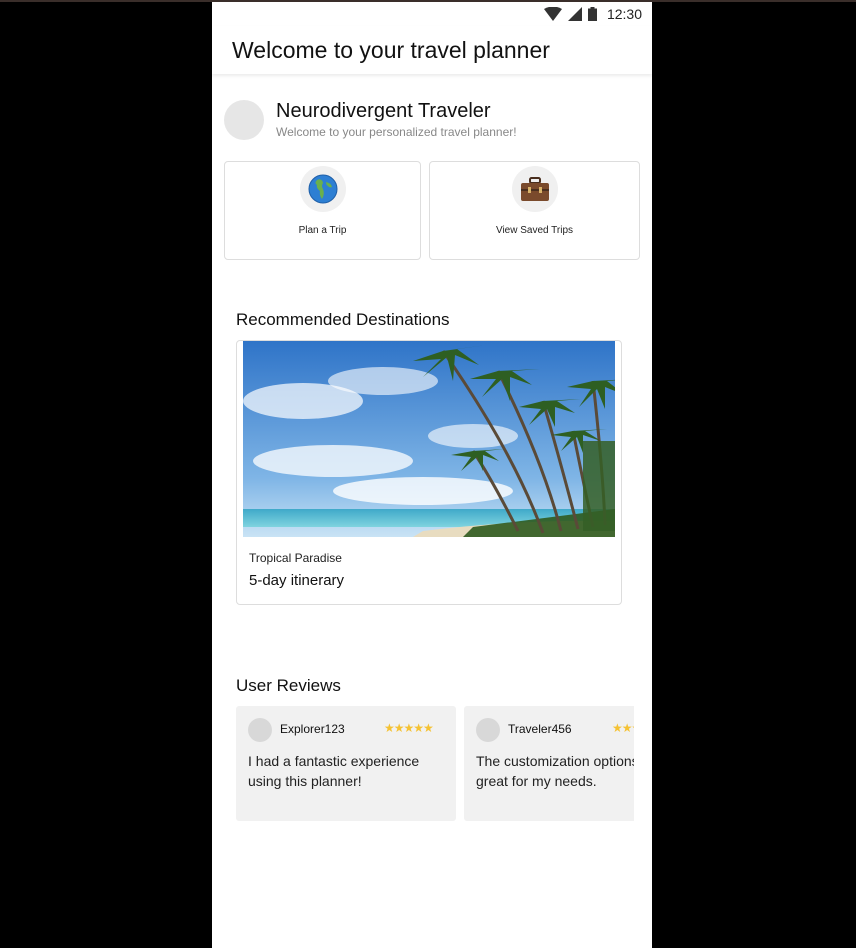  I want to click on destination-subtitle: Tropical Paradise, so click(295, 558).